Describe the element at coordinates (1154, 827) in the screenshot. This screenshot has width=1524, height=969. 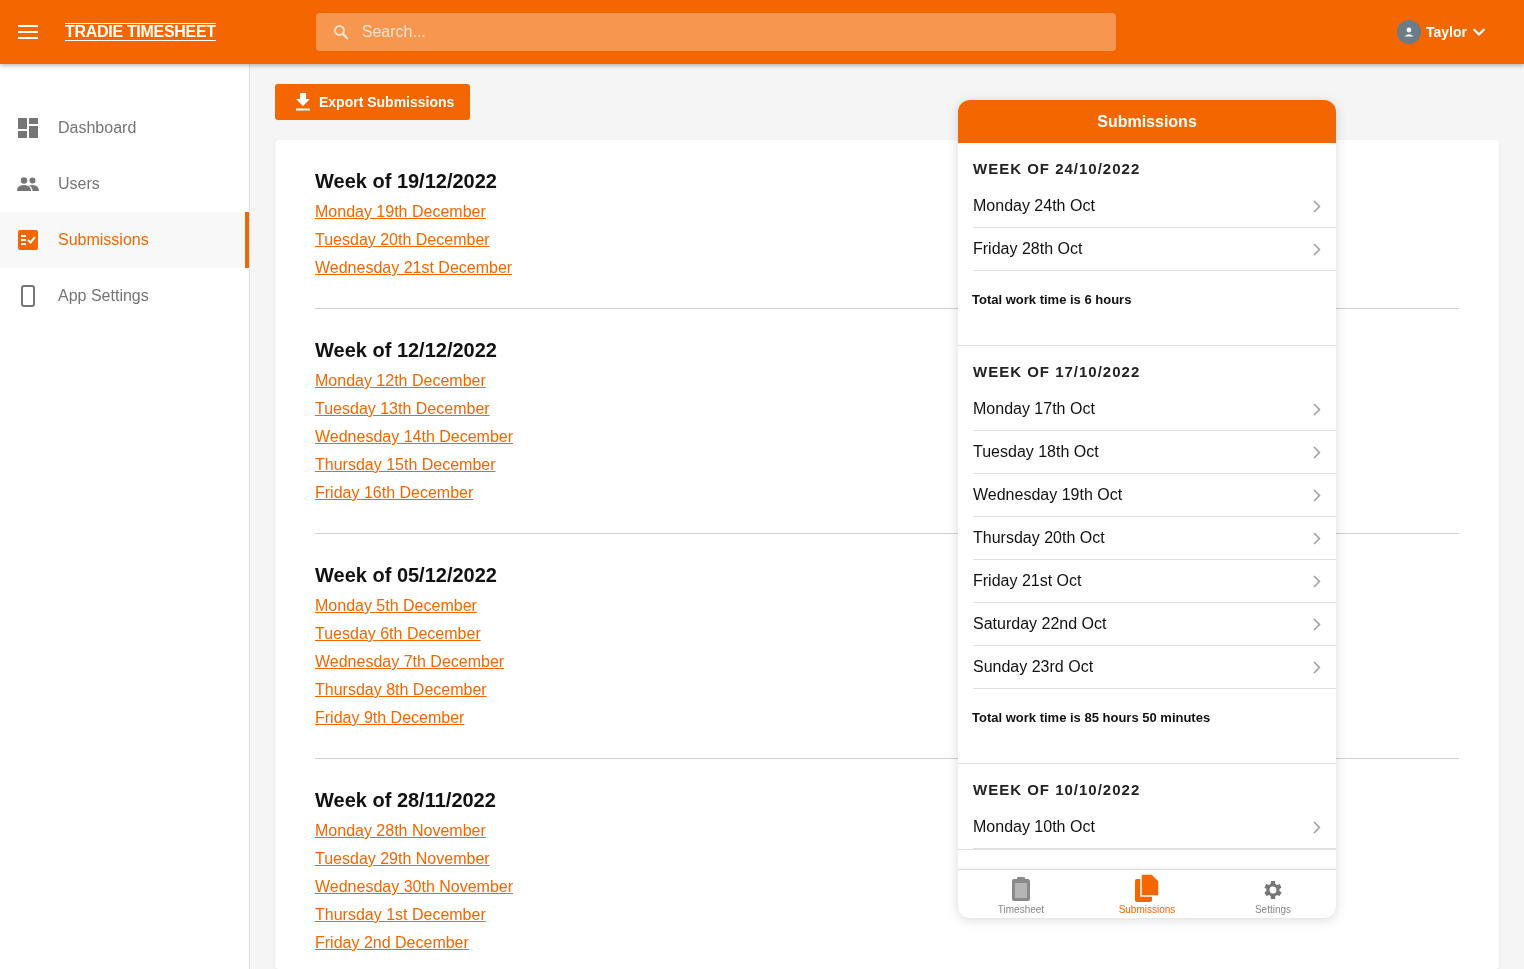
I see `day-row: Monday 10th Oct` at that location.